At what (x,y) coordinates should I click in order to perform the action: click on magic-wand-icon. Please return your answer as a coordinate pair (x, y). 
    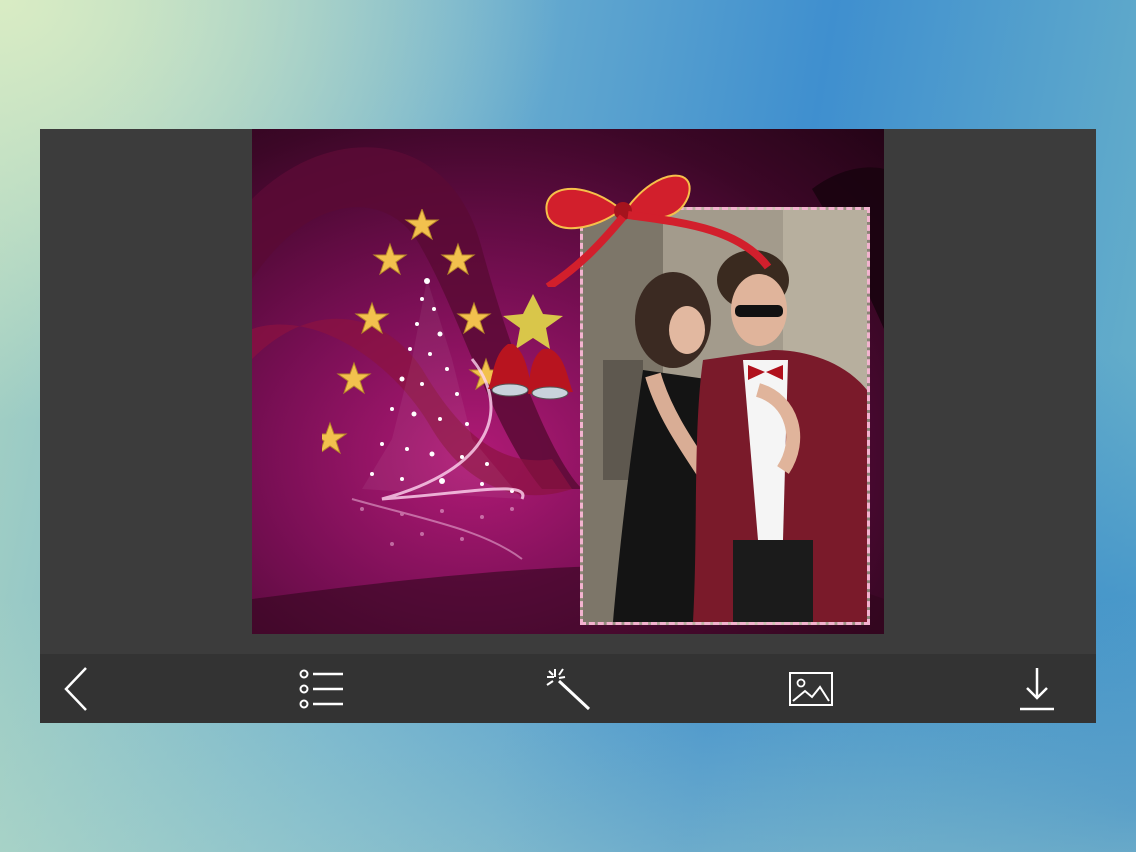
    Looking at the image, I should click on (568, 689).